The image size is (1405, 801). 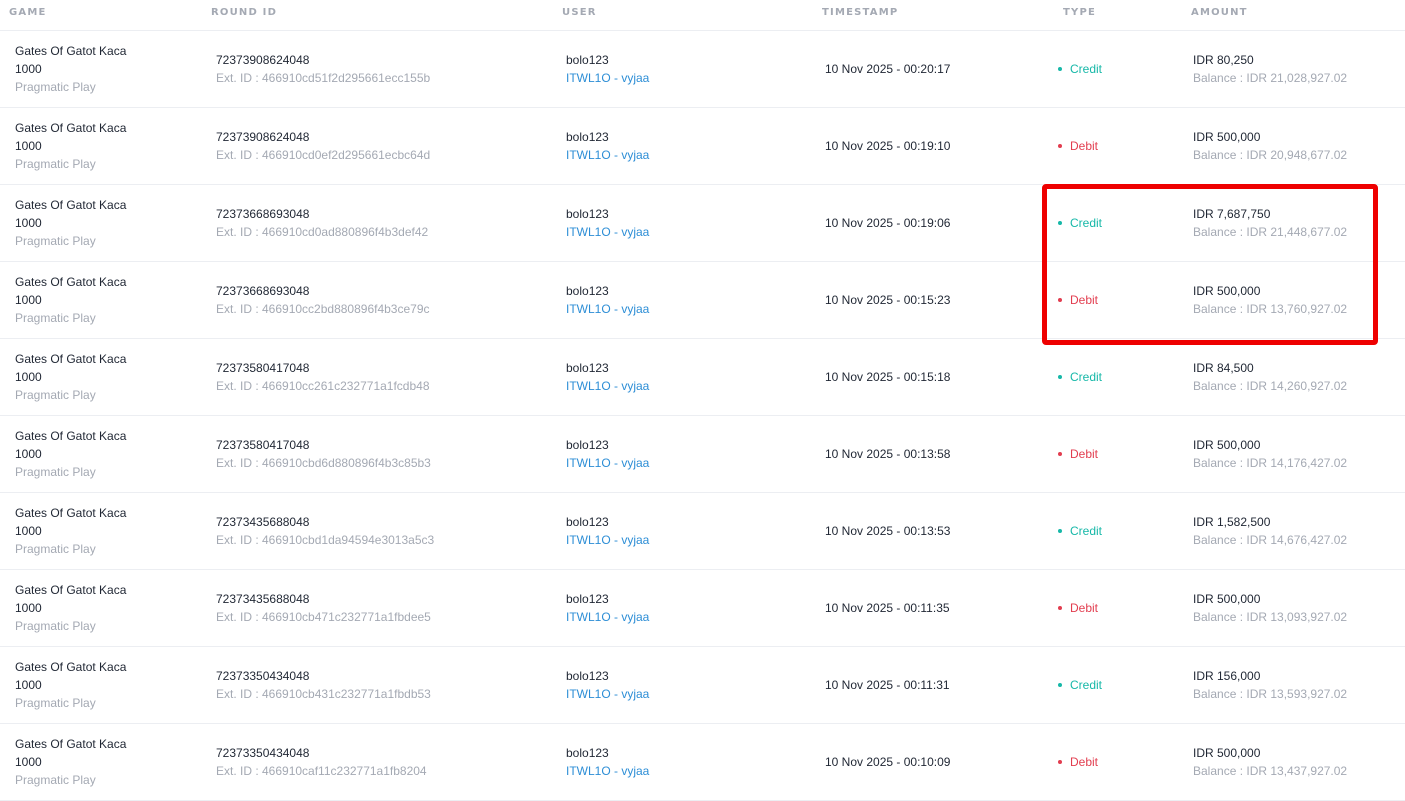 I want to click on amount-cell: IDR 80,250 Balance : IDR 21,028,927.02, so click(x=1270, y=69).